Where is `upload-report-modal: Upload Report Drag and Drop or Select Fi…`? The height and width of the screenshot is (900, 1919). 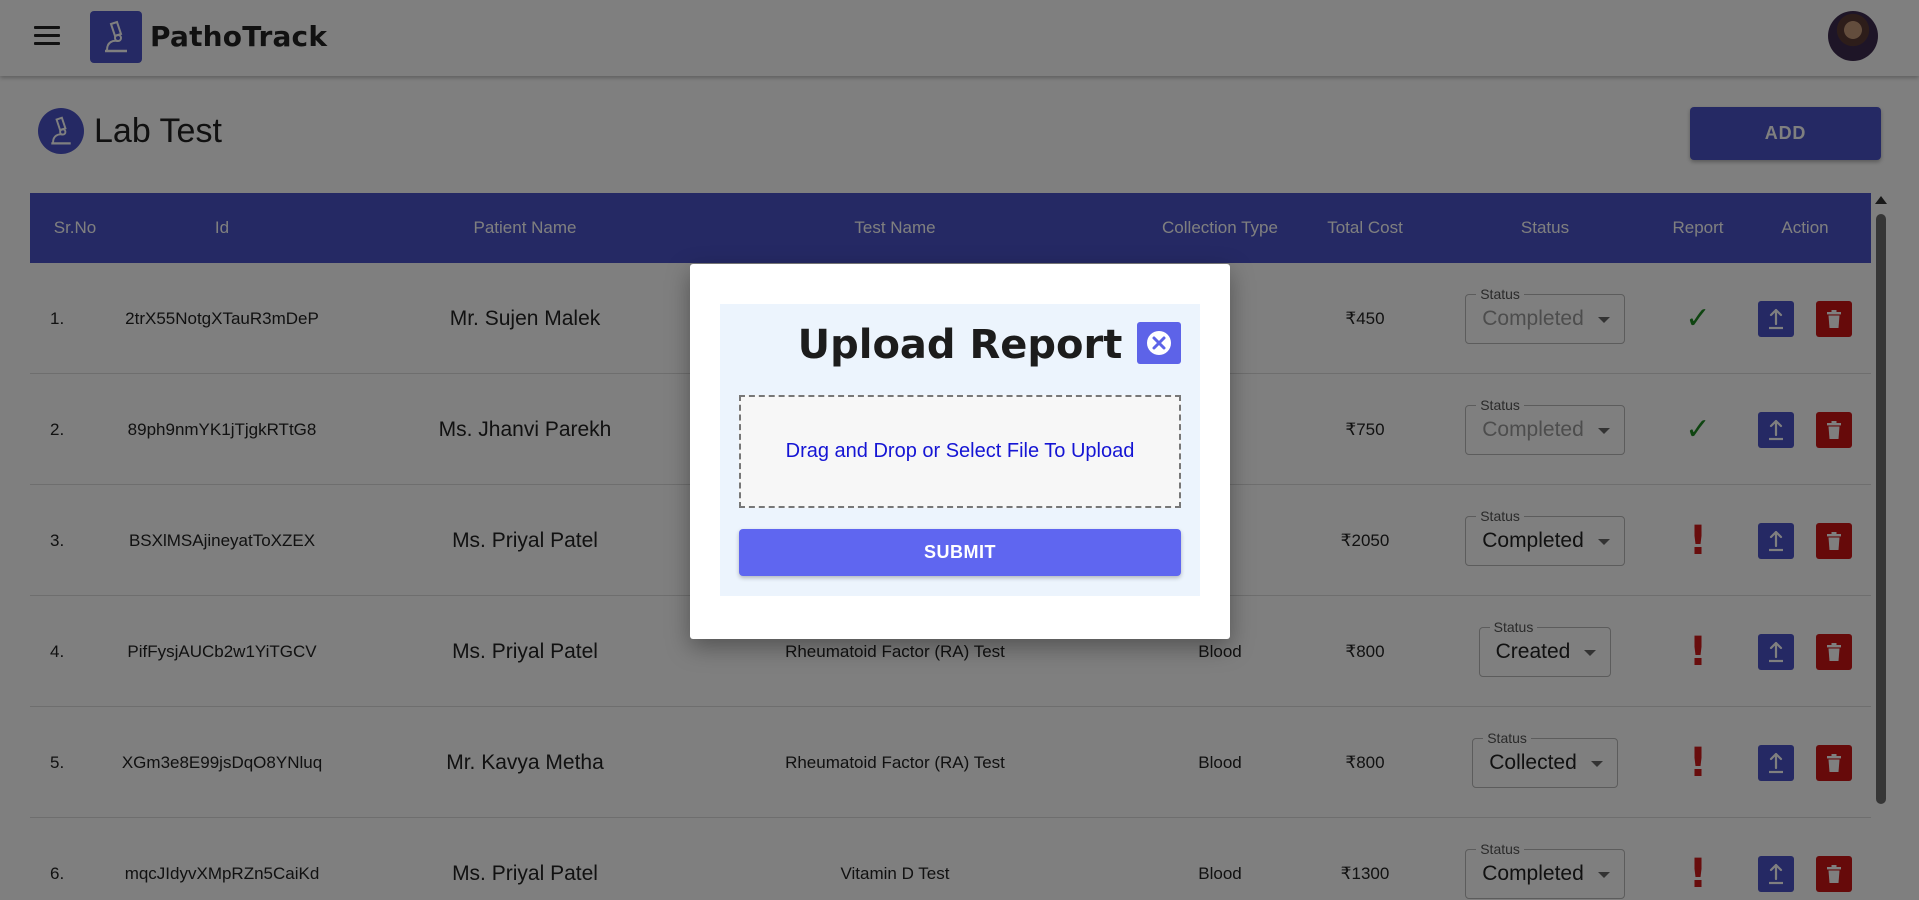 upload-report-modal: Upload Report Drag and Drop or Select Fi… is located at coordinates (960, 451).